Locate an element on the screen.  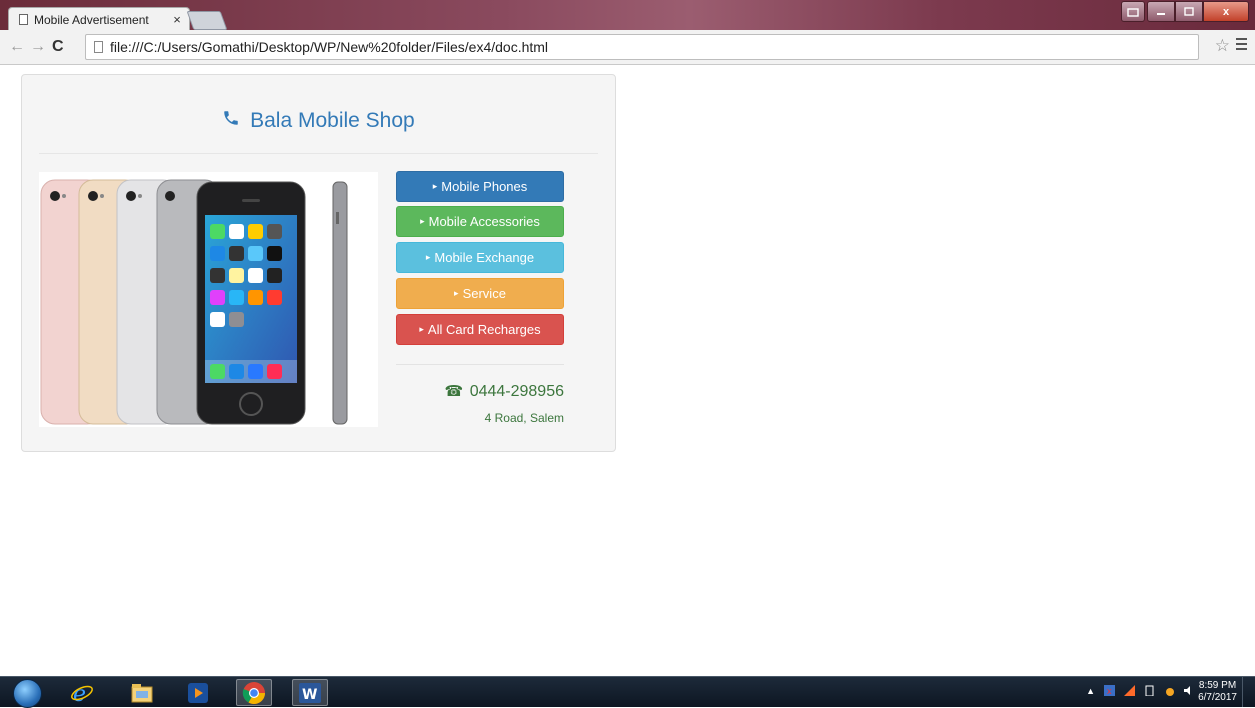
start-button is located at coordinates (27, 693).